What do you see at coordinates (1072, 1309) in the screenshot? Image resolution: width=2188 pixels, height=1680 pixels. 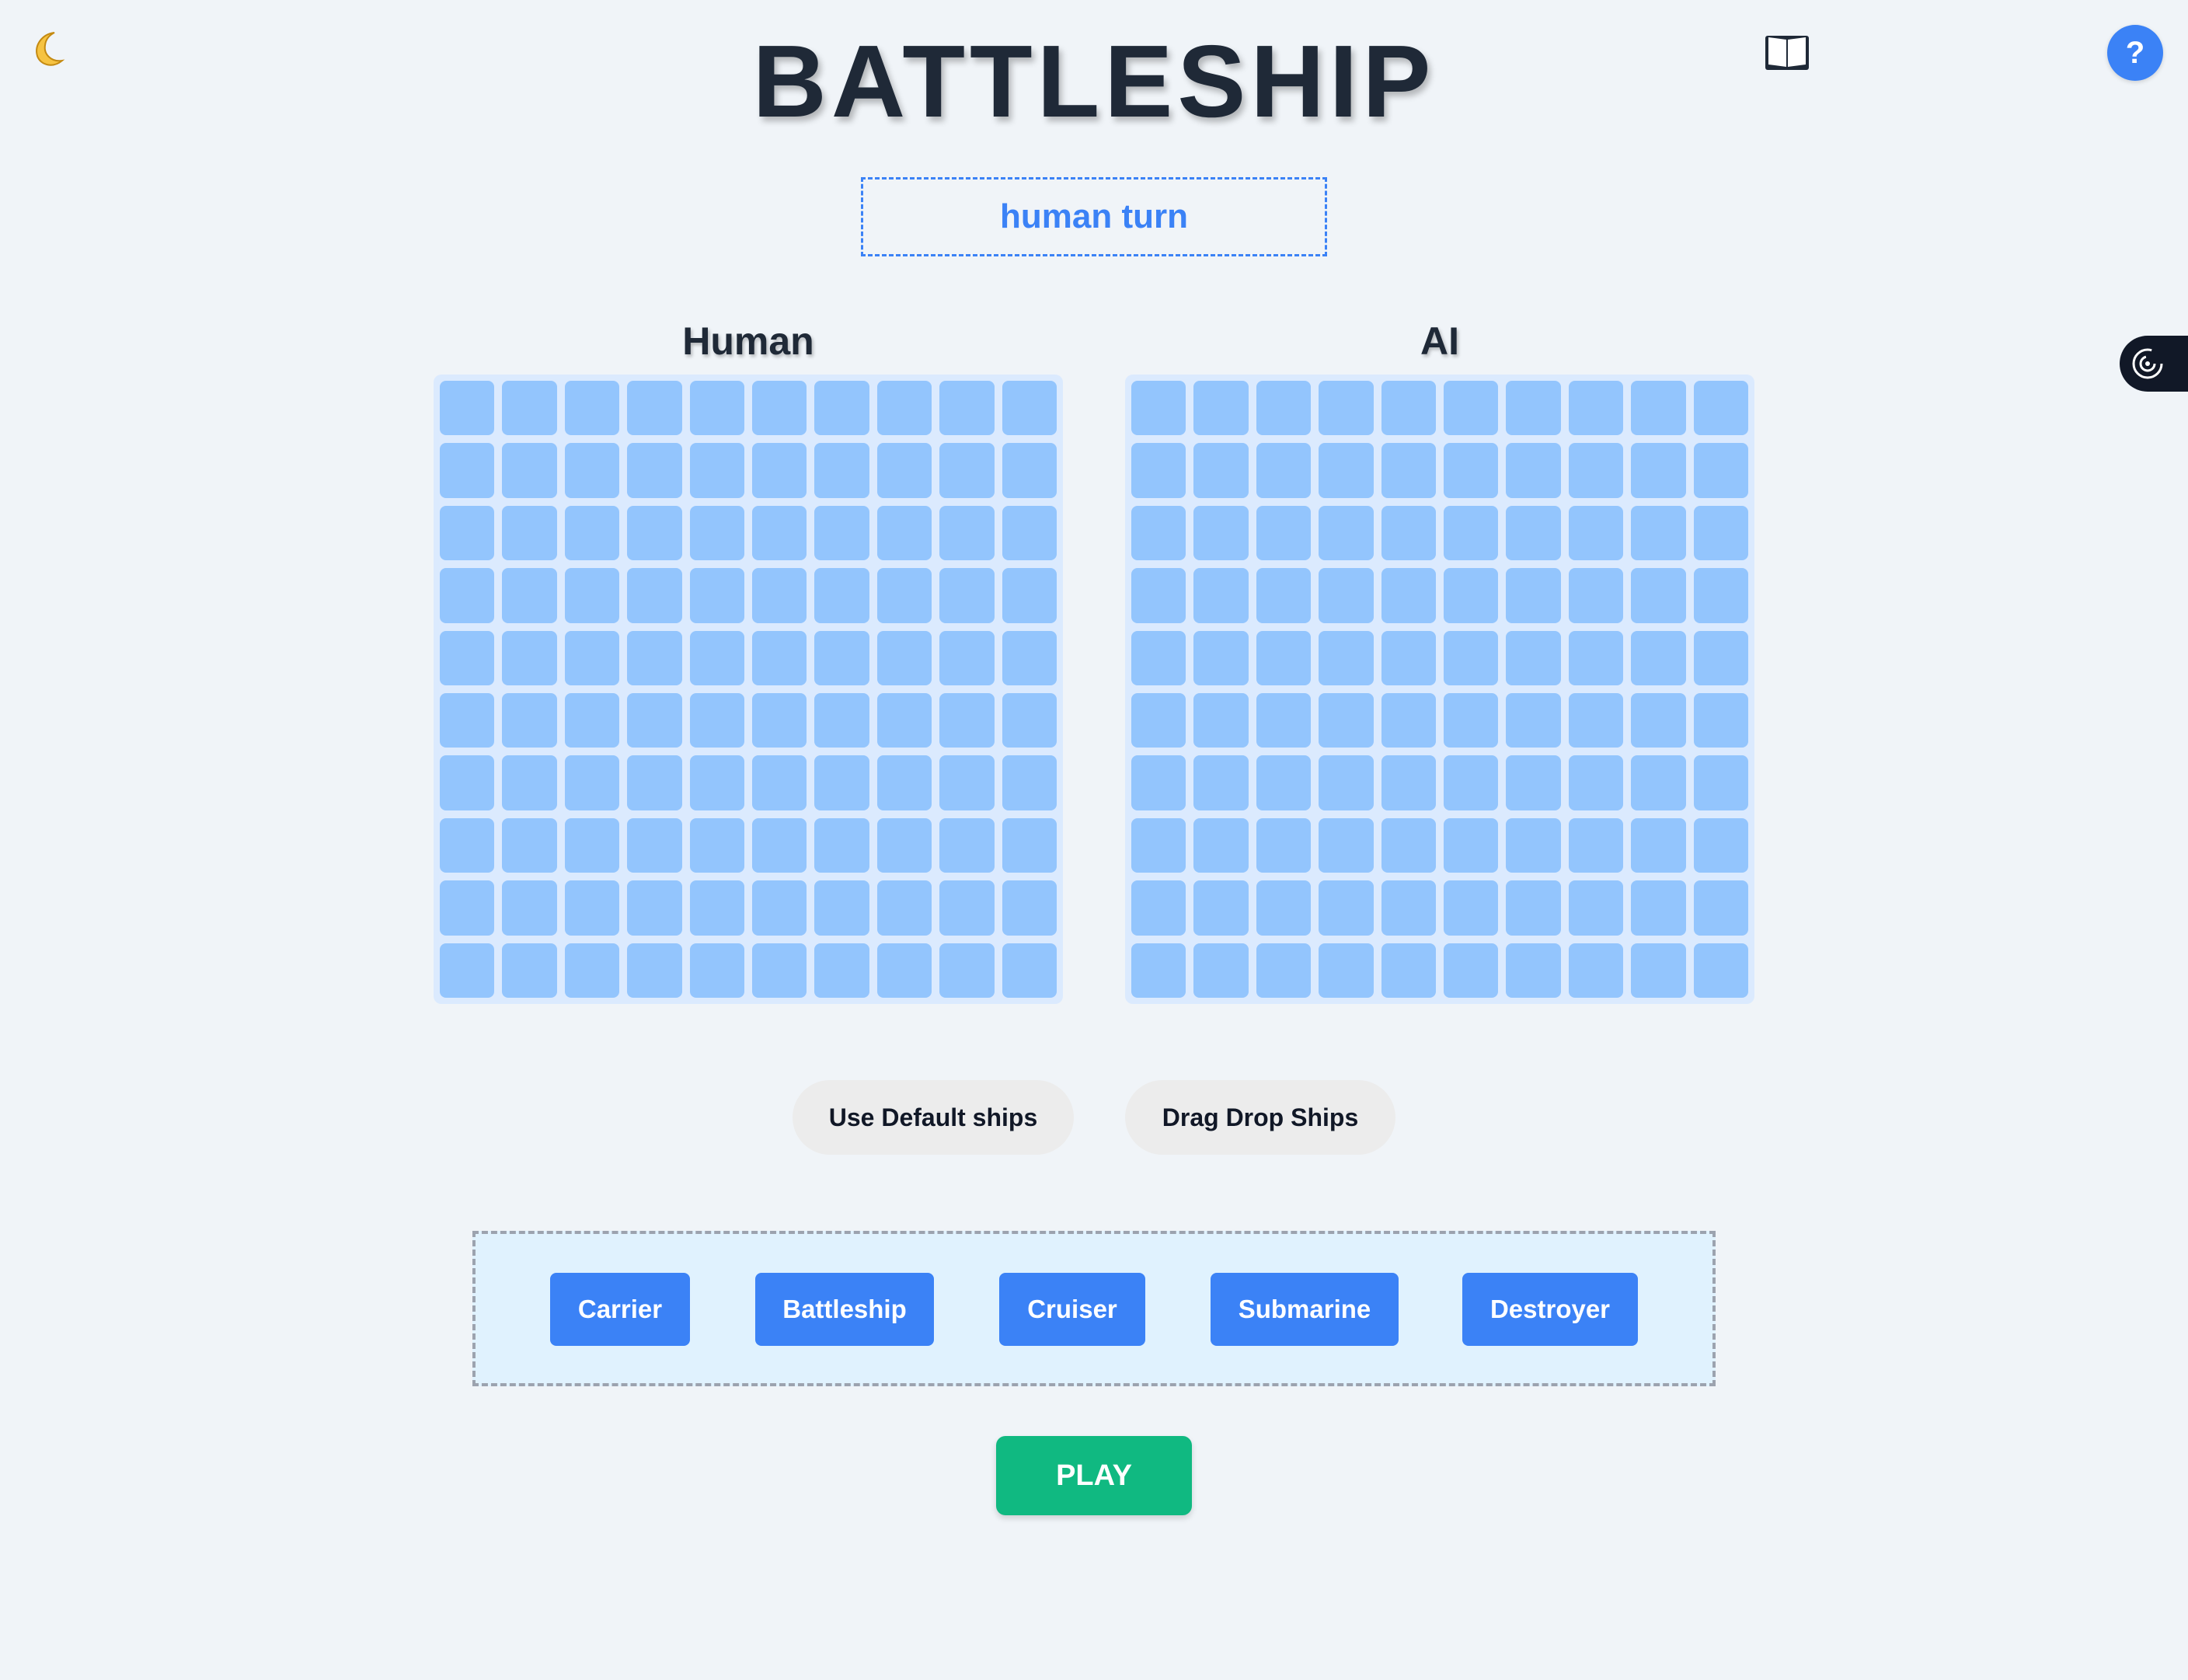 I see `ship-cruiser: Cruiser` at bounding box center [1072, 1309].